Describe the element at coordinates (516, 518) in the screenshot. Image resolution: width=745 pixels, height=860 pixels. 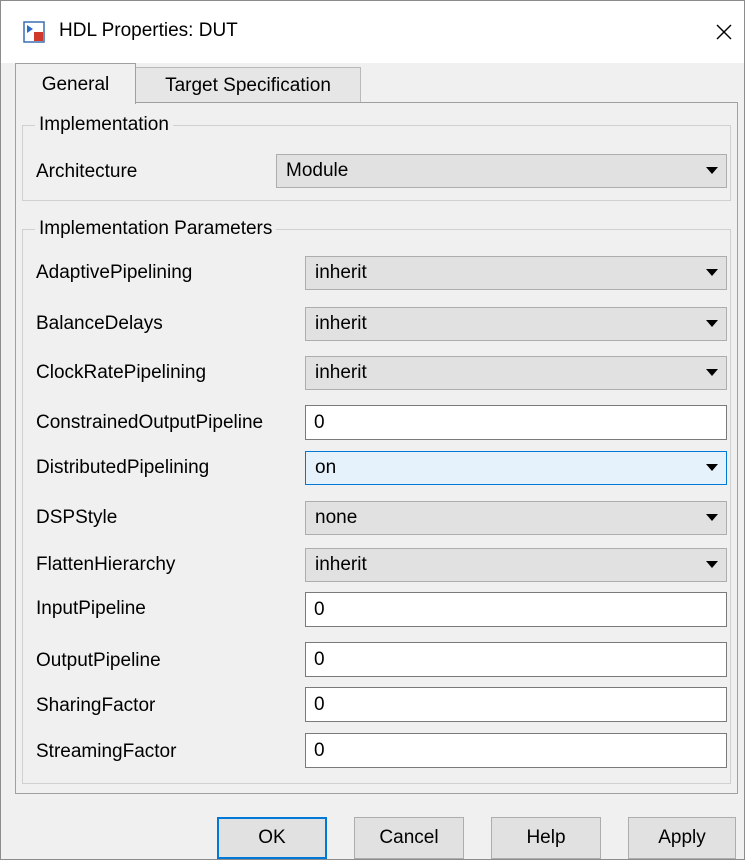
I see `dspstyle-select: none` at that location.